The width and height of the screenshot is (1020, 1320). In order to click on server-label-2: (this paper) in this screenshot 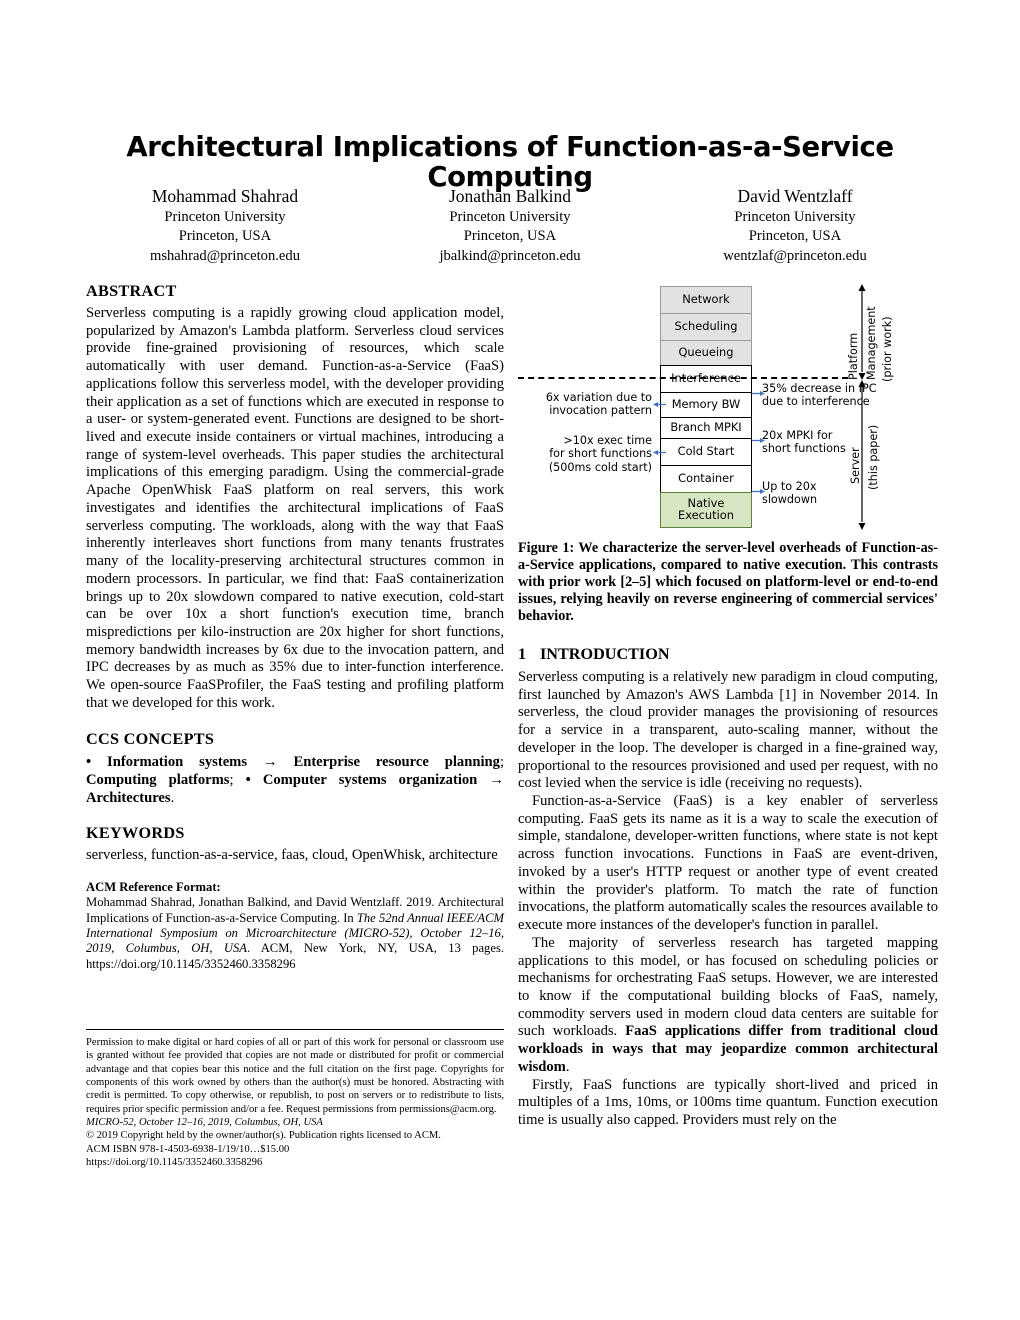, I will do `click(874, 449)`.